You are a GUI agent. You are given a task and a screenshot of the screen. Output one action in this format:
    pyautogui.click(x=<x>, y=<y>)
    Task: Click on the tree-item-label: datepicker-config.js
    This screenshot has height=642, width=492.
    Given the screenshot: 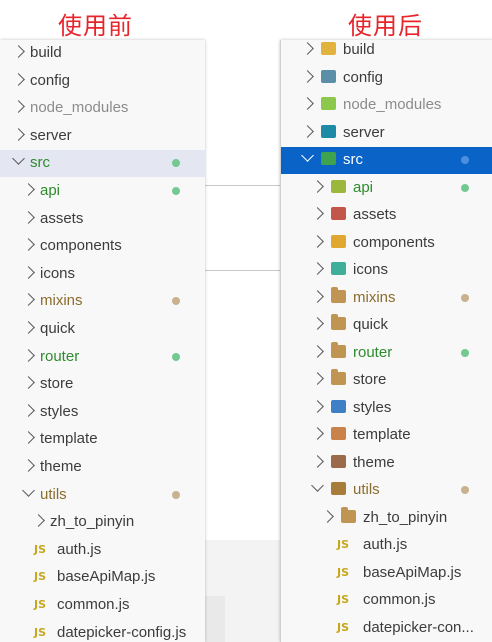 What is the action you would take?
    pyautogui.click(x=122, y=632)
    